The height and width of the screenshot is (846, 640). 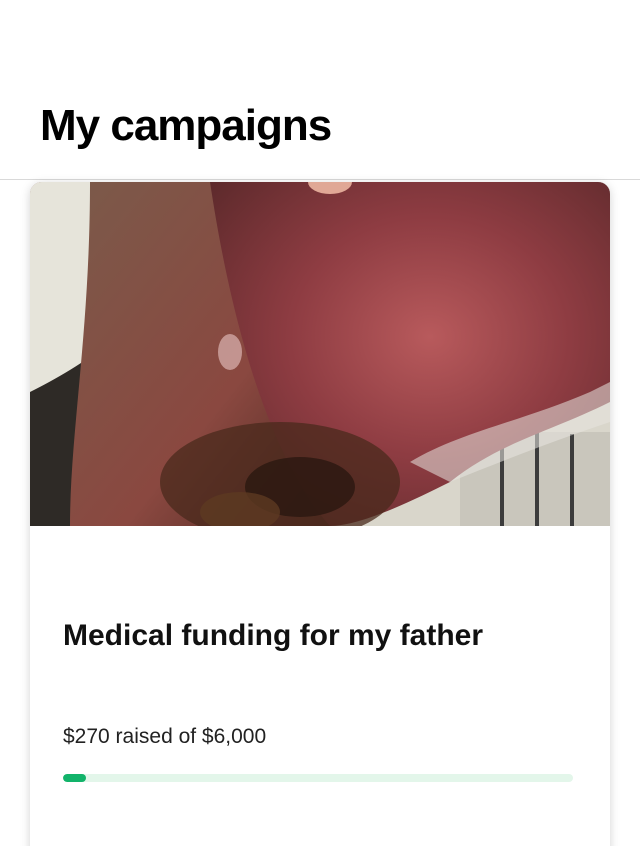 What do you see at coordinates (74, 778) in the screenshot?
I see `progress-bar-fill` at bounding box center [74, 778].